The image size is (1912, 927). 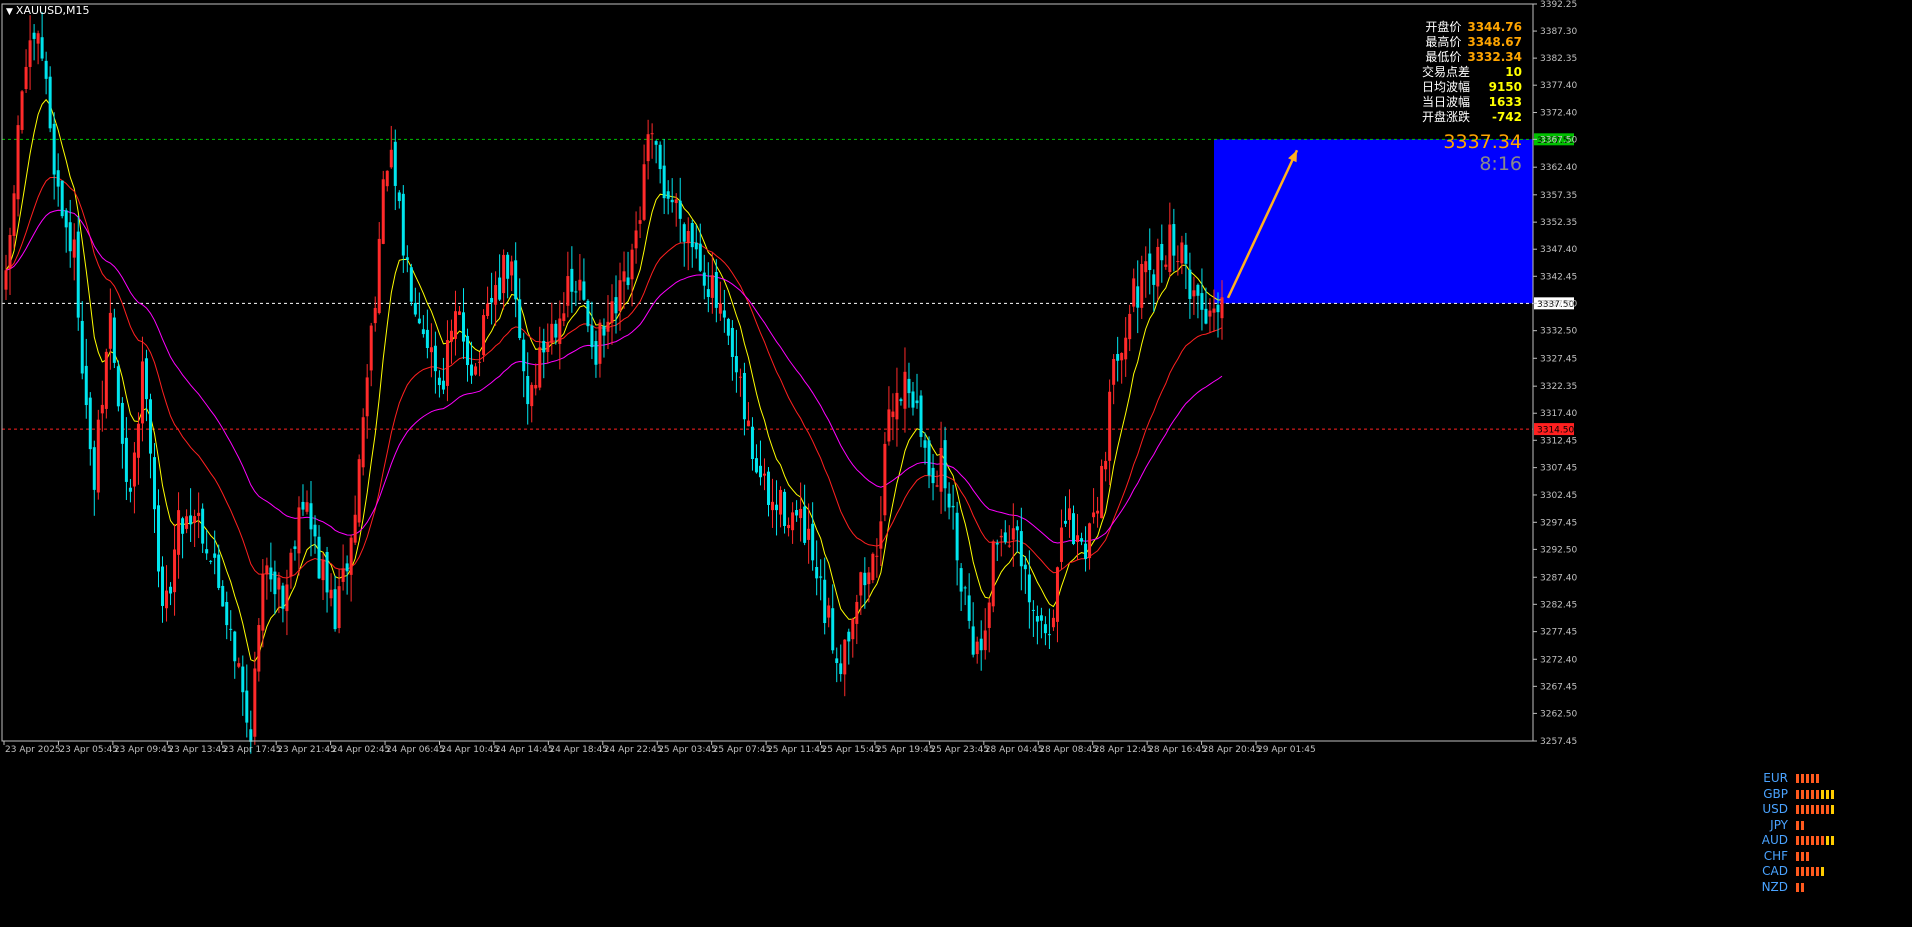 I want to click on x-tick-label: 25 Apr 19:45, so click(x=905, y=750).